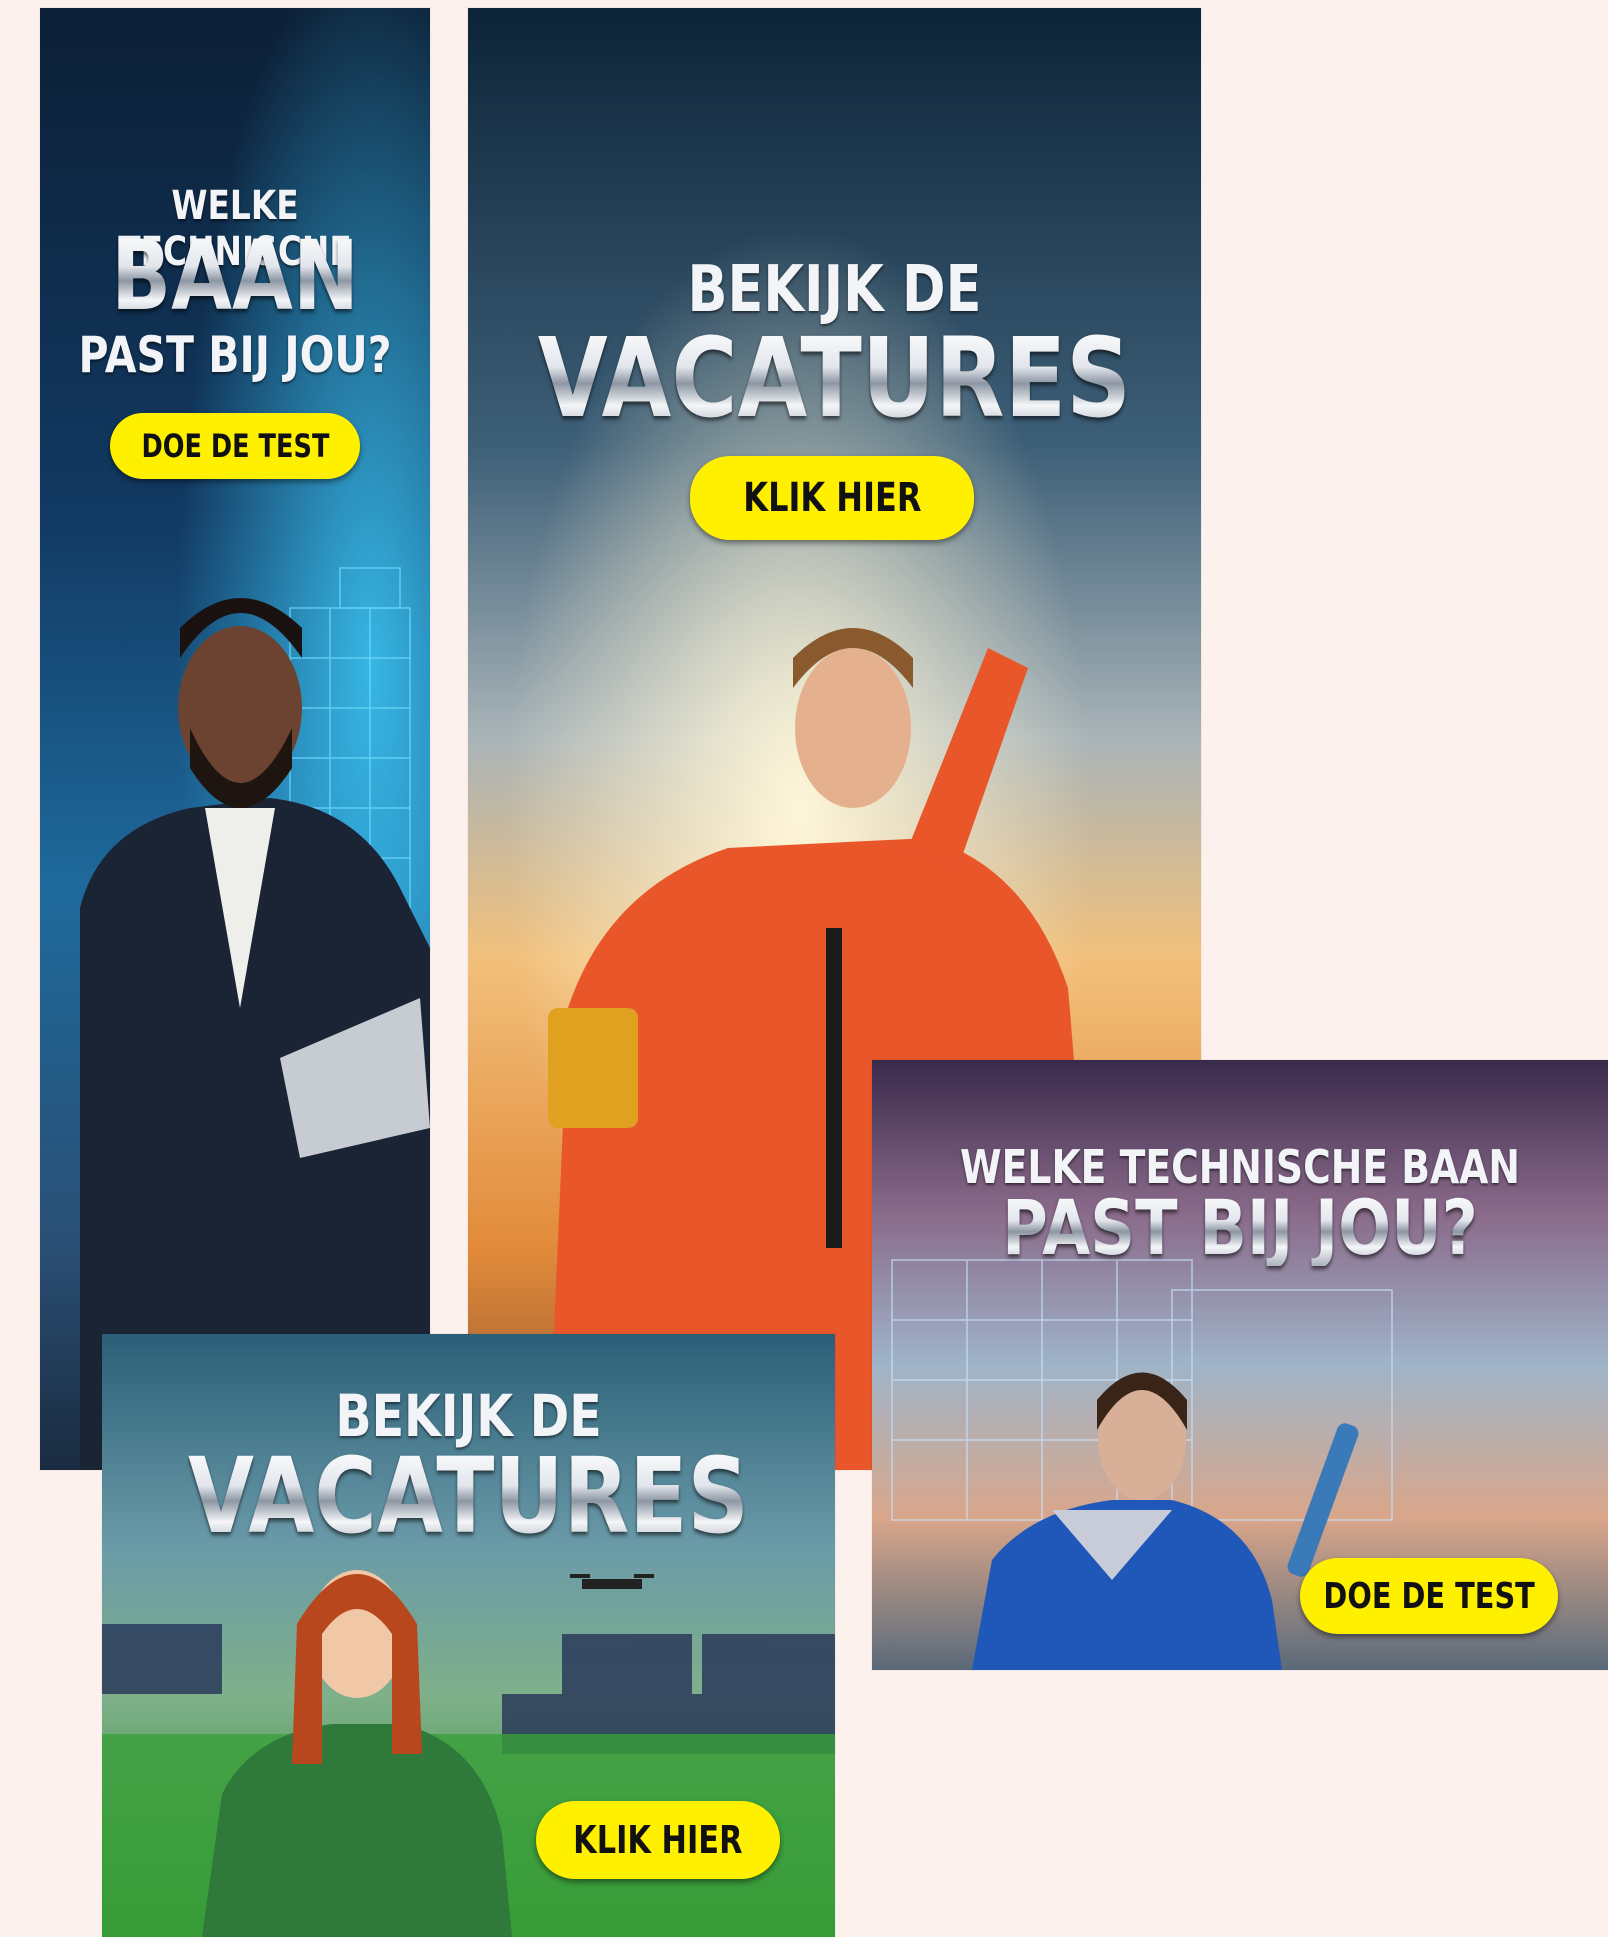  Describe the element at coordinates (468, 1635) in the screenshot. I see `banner-square-bottom: BEKIJK DE VACATURES KLIK HIER` at that location.